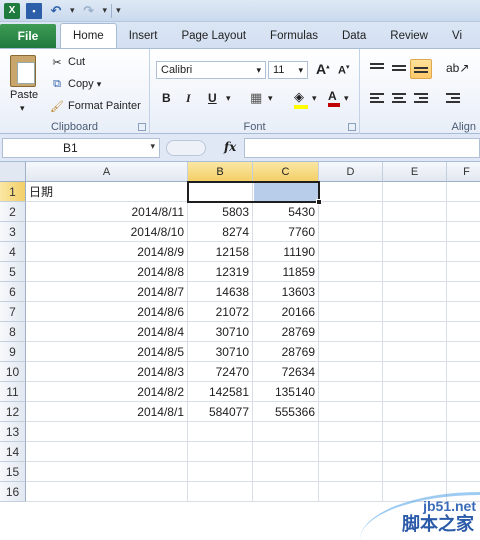 This screenshot has width=480, height=540. Describe the element at coordinates (415, 232) in the screenshot. I see `cell-e3` at that location.